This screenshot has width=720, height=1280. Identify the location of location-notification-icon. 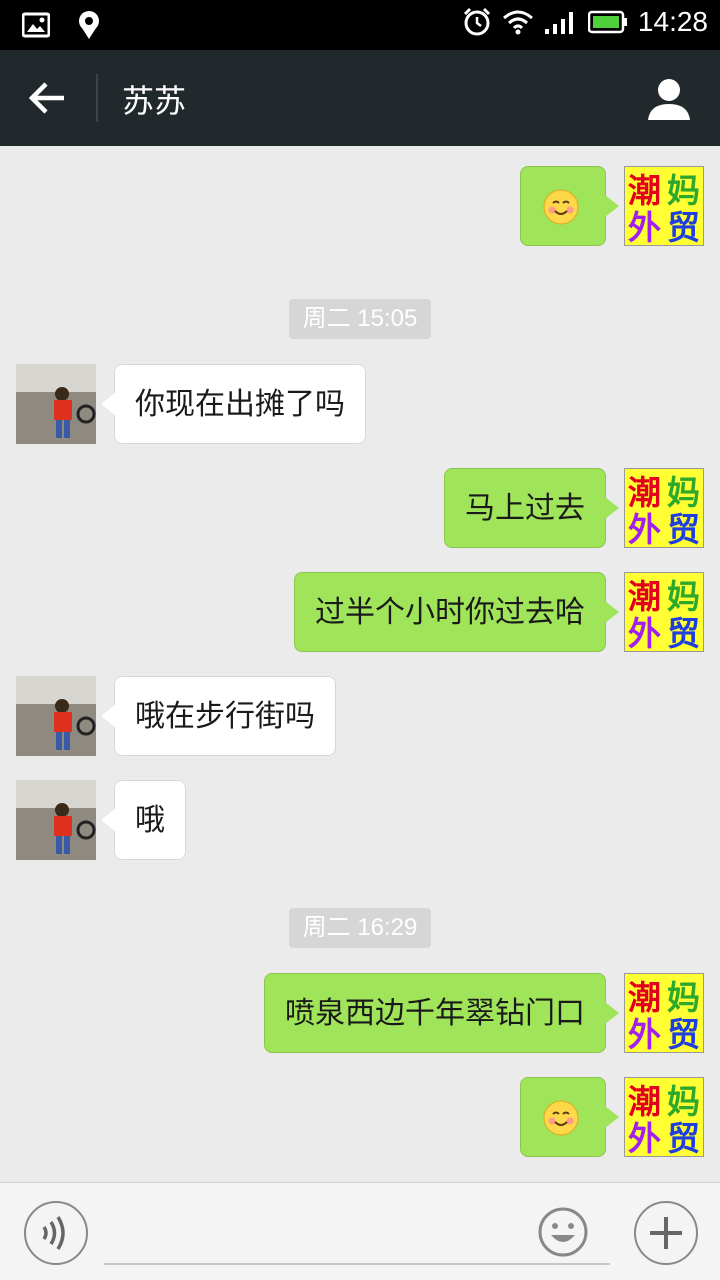
(89, 25).